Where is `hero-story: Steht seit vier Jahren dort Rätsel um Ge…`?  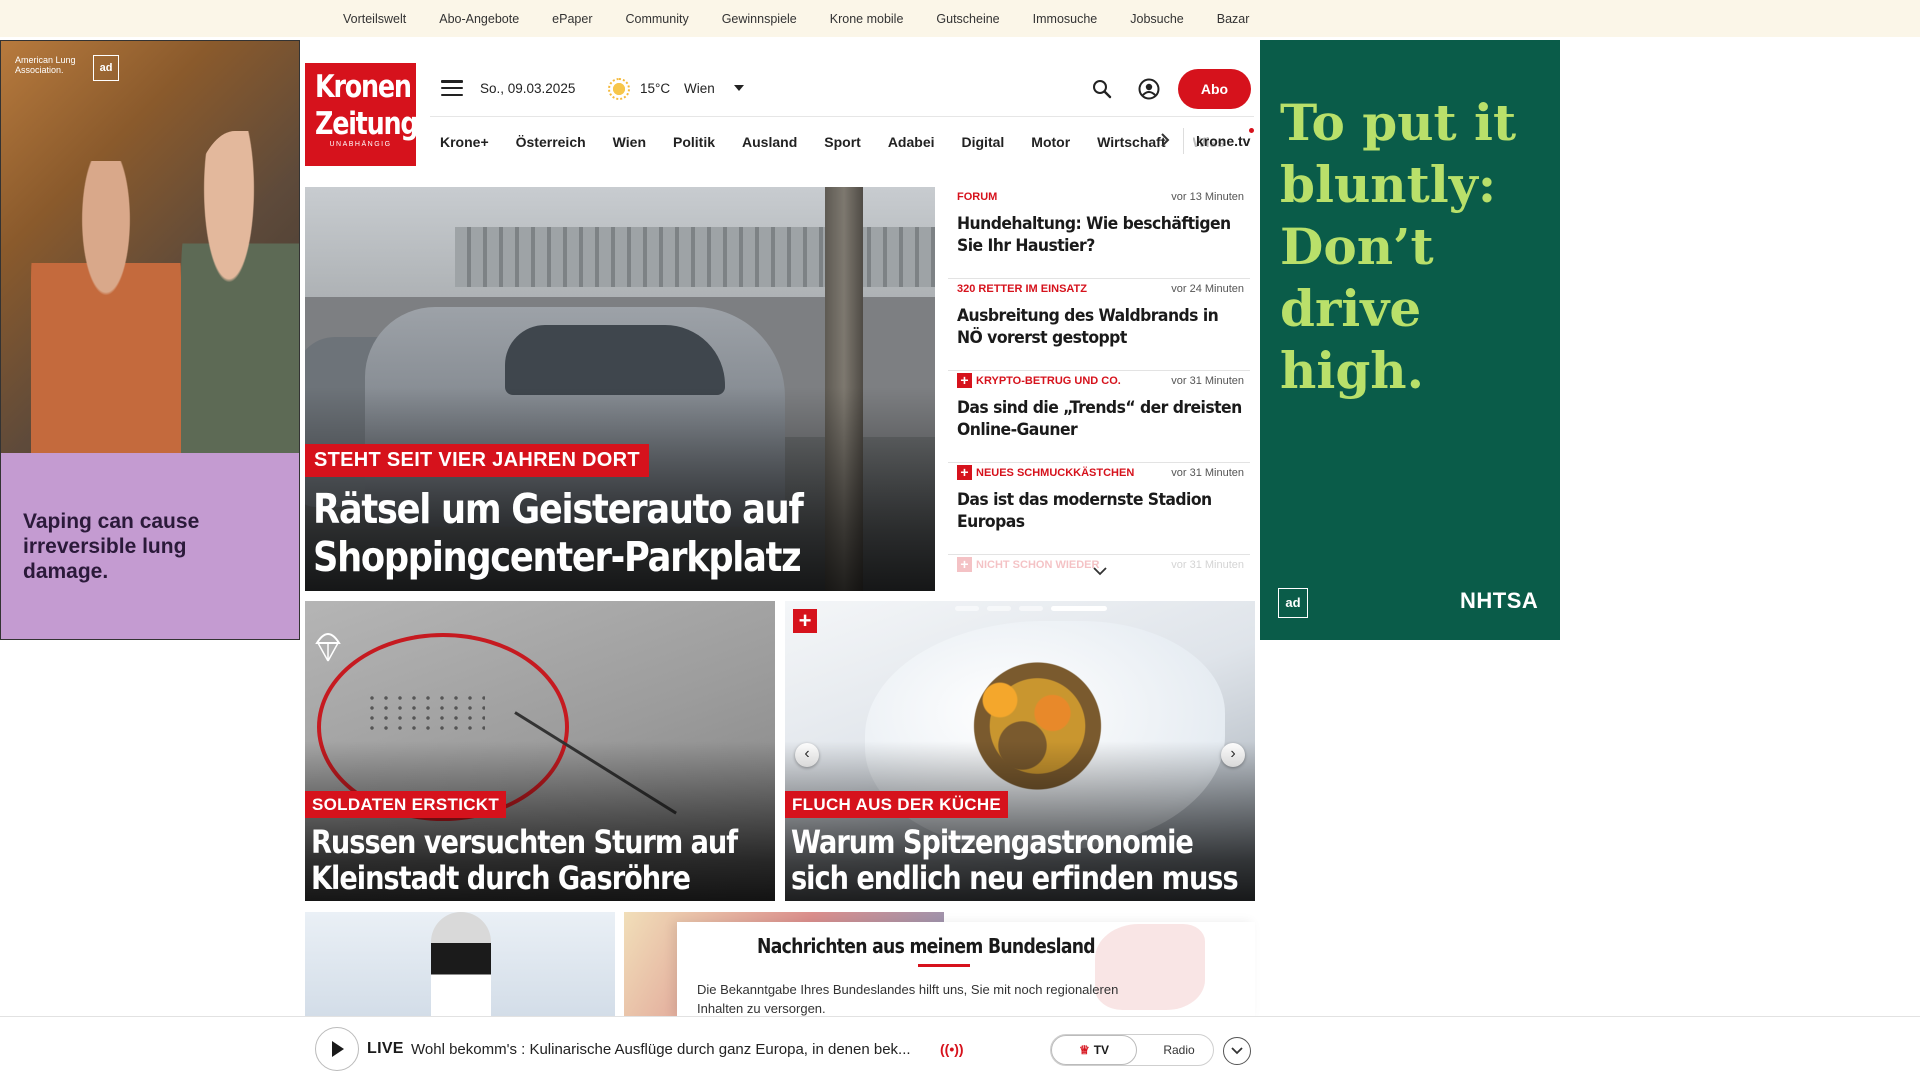
hero-story: Steht seit vier Jahren dort Rätsel um Ge… is located at coordinates (620, 389).